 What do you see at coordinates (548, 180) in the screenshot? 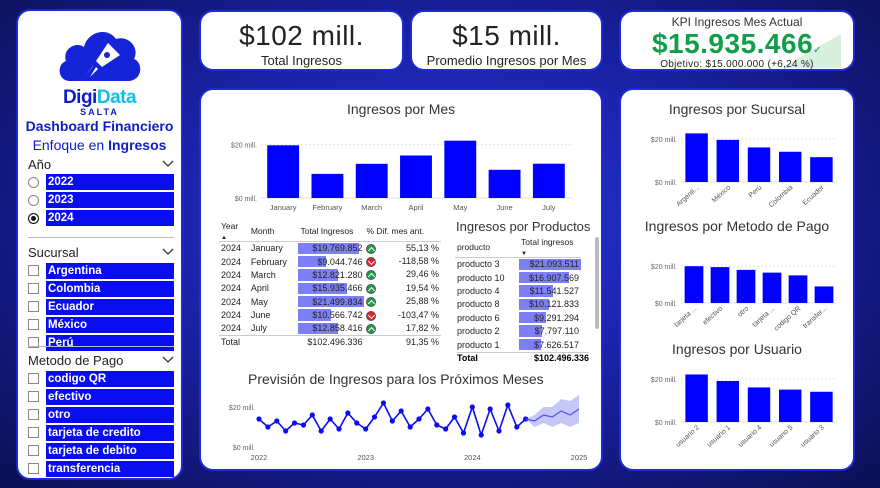
I see `bar-july` at bounding box center [548, 180].